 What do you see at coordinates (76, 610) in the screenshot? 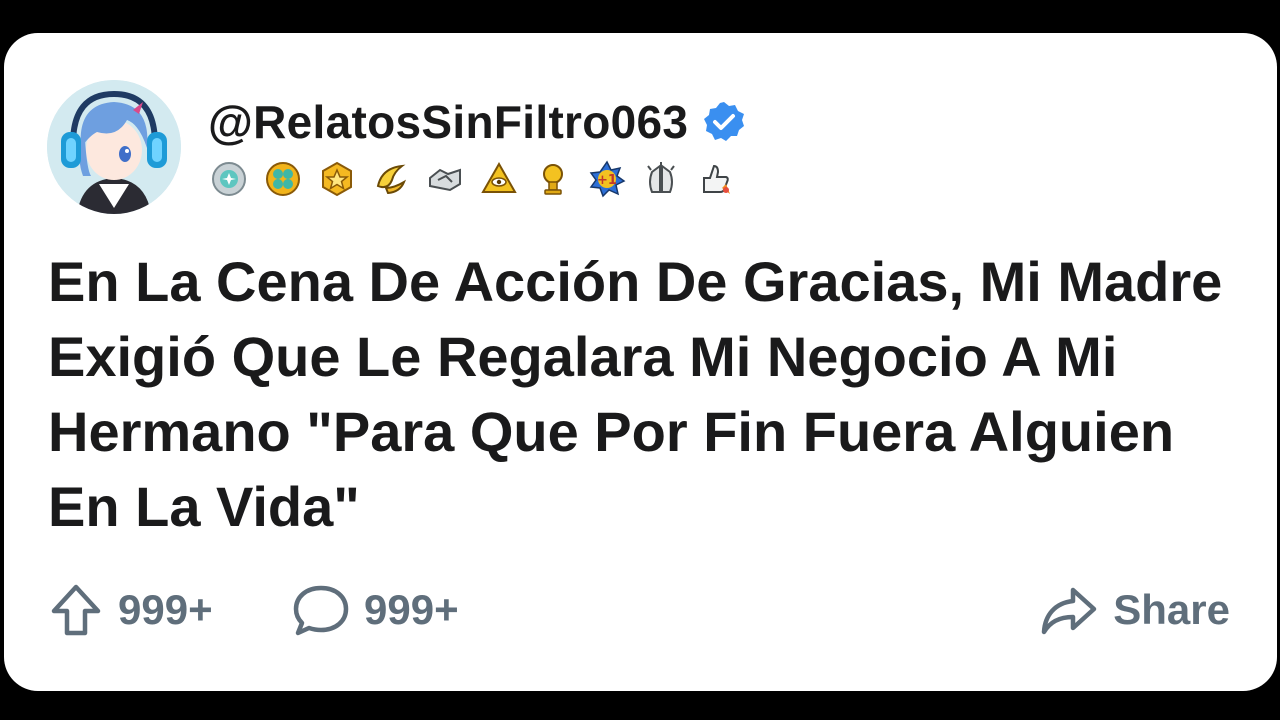
I see `upvote-arrow-icon` at bounding box center [76, 610].